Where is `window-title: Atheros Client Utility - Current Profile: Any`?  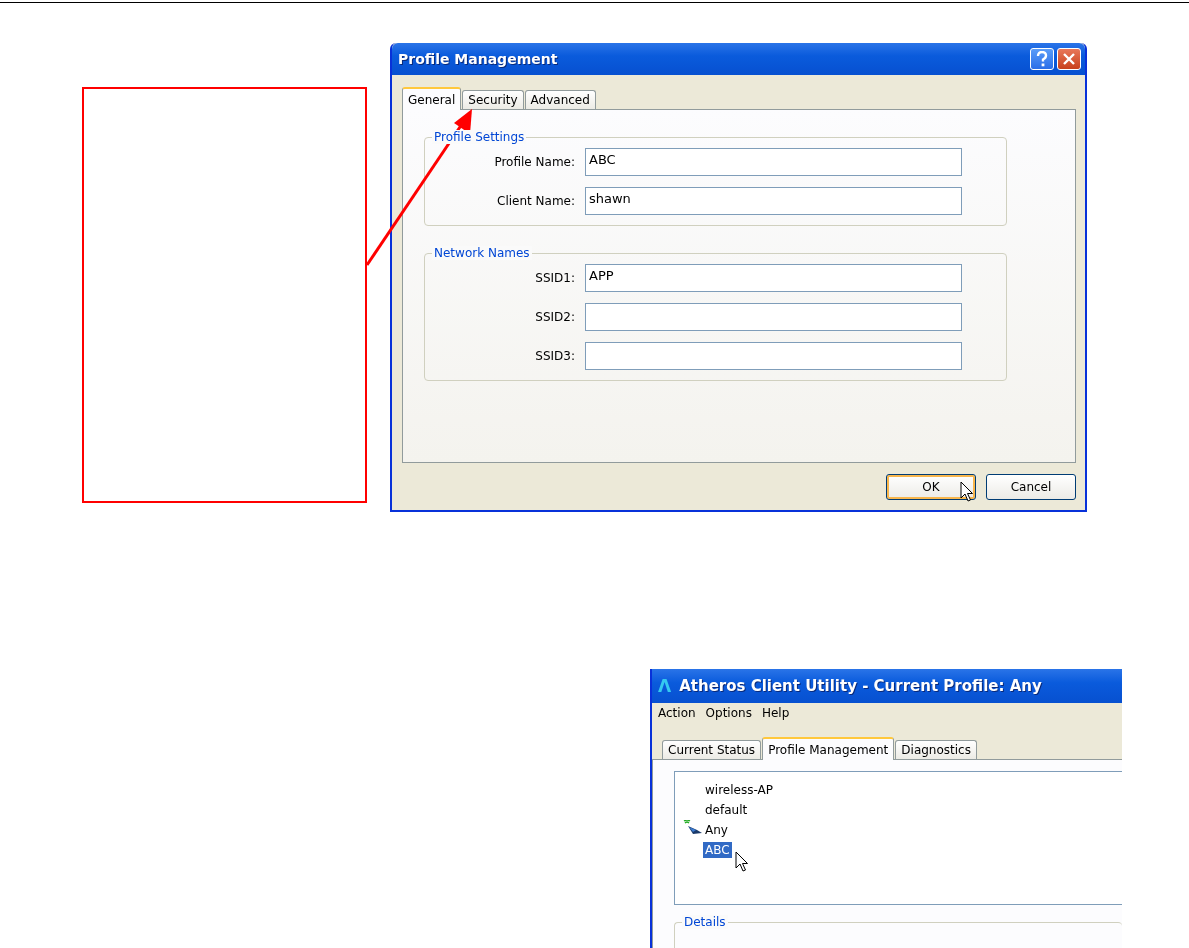 window-title: Atheros Client Utility - Current Profile: Any is located at coordinates (860, 686).